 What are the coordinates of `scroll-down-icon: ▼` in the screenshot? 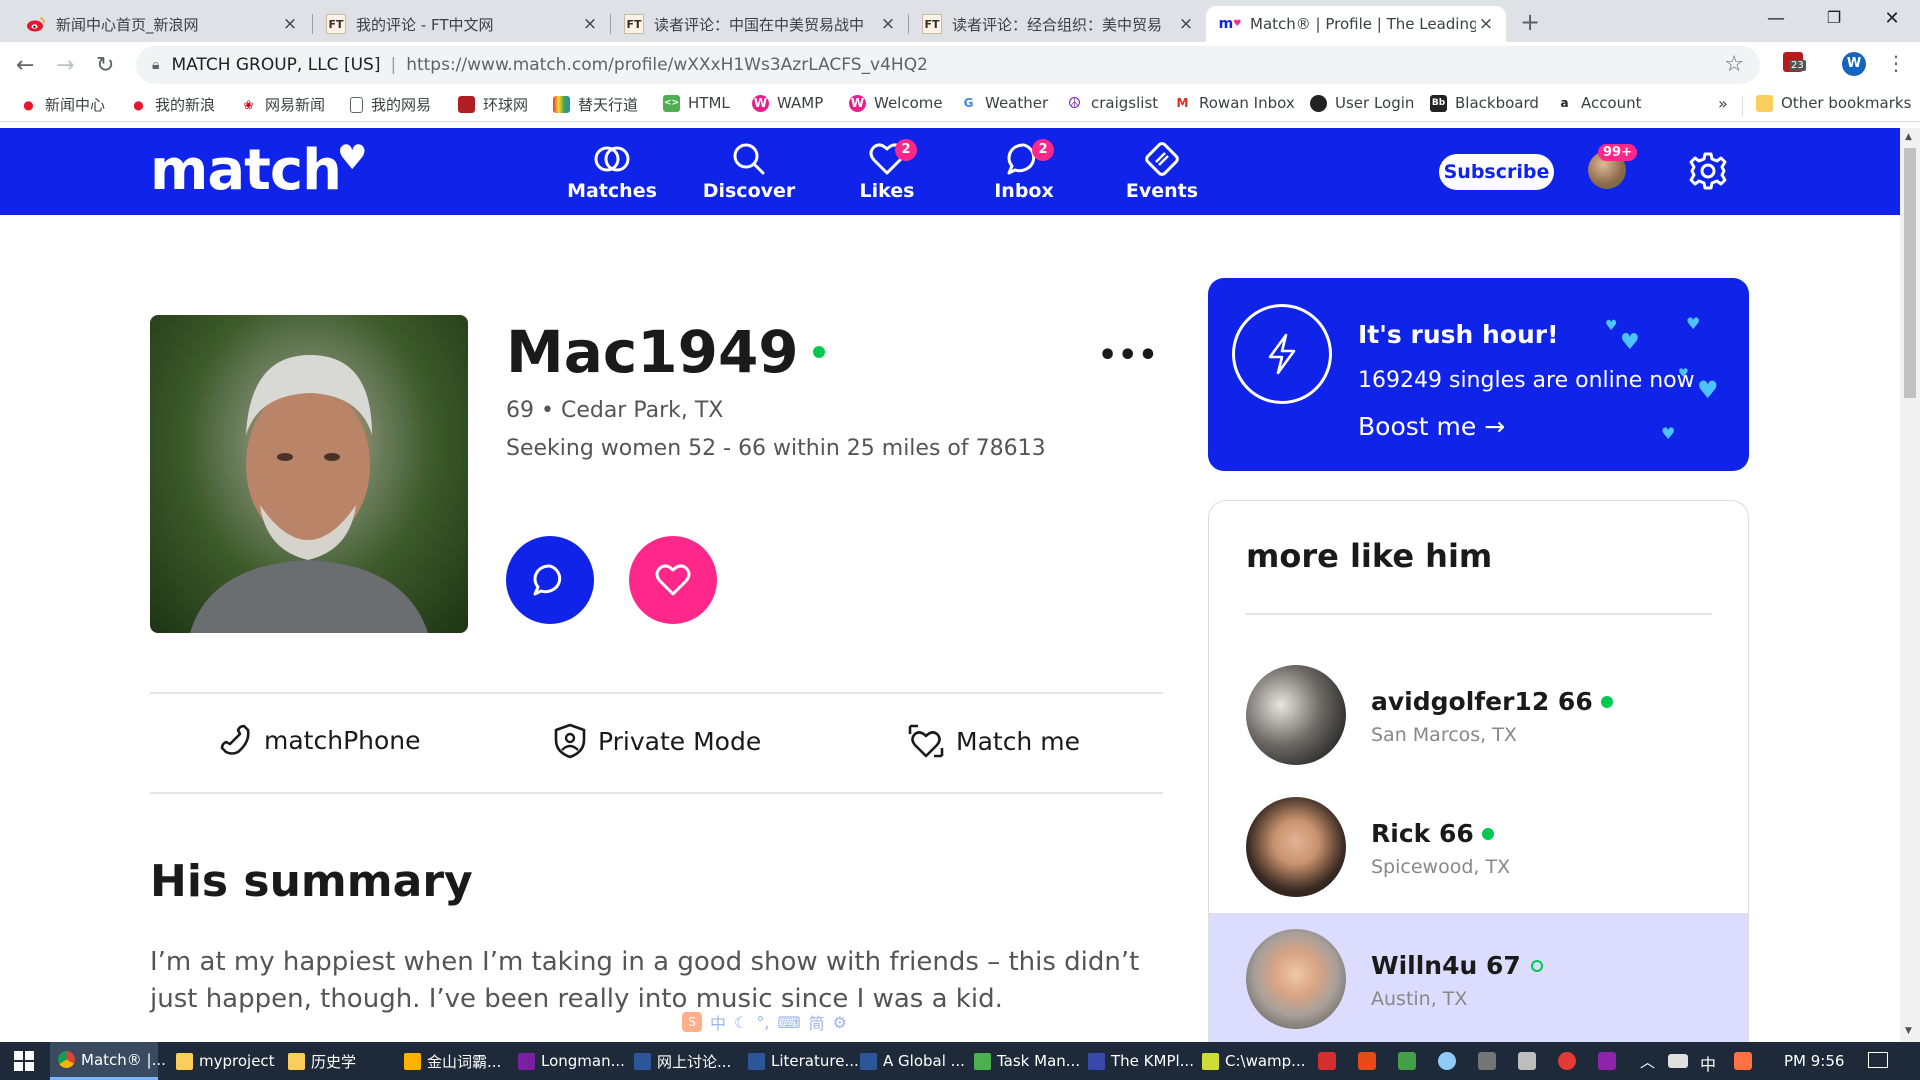 It's located at (1908, 1031).